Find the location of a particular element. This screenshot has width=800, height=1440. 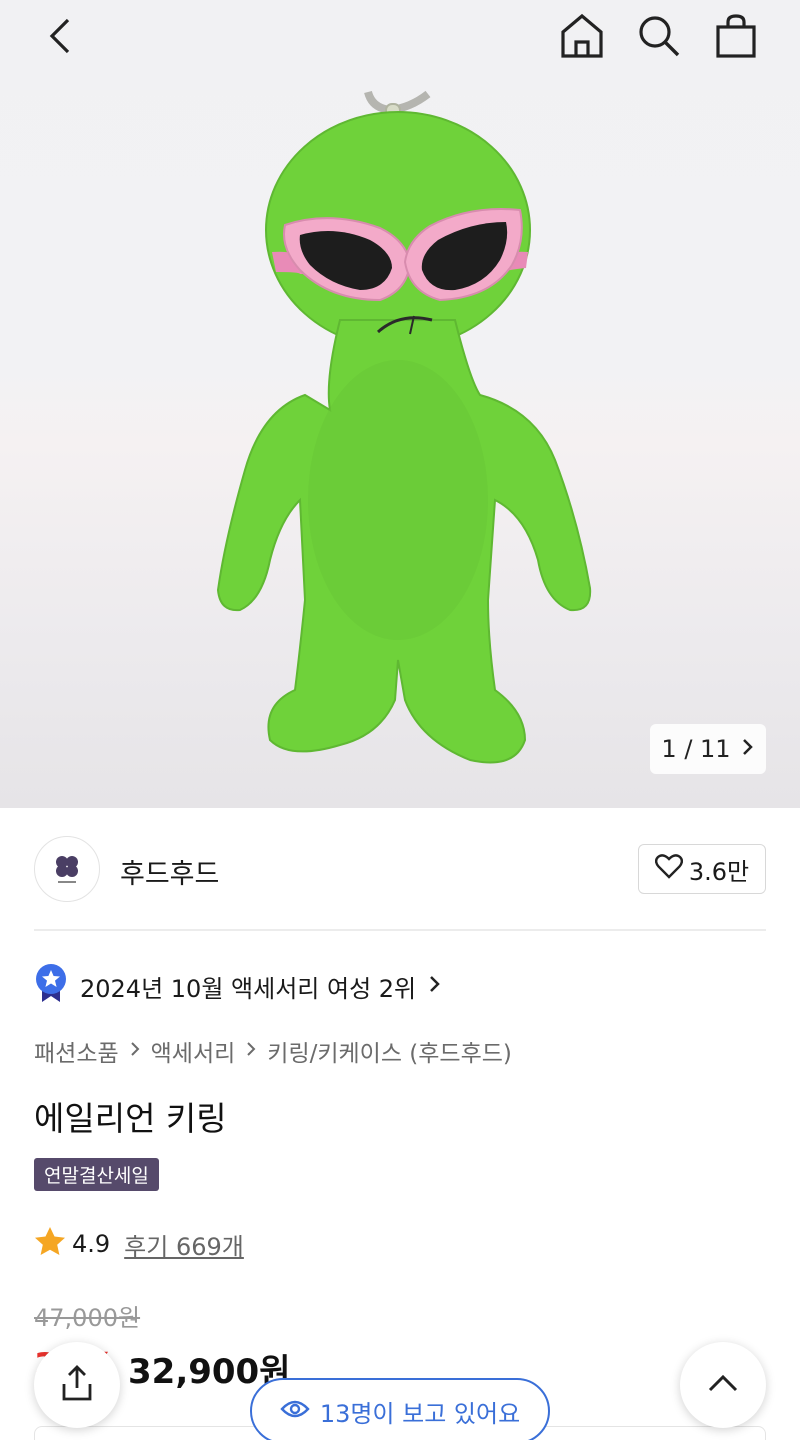

sale-badge: 연말결산세일 is located at coordinates (96, 1174).